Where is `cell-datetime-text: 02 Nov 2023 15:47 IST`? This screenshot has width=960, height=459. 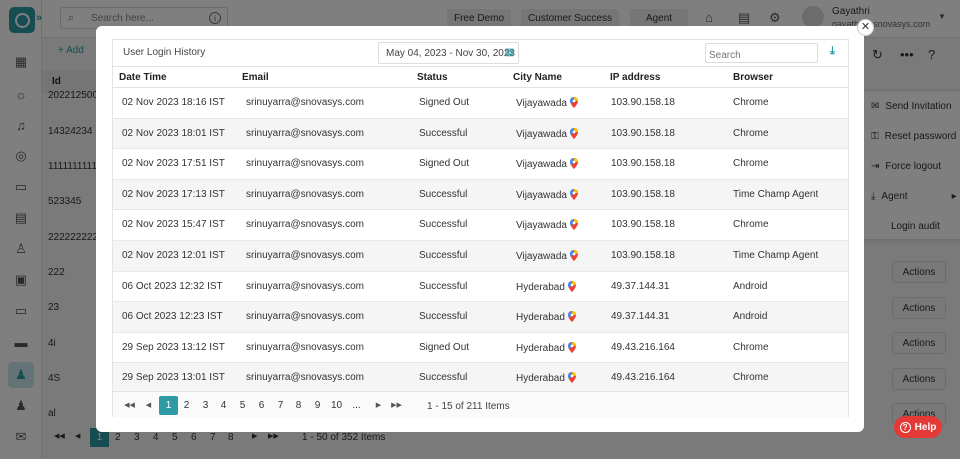
cell-datetime-text: 02 Nov 2023 15:47 IST is located at coordinates (173, 225).